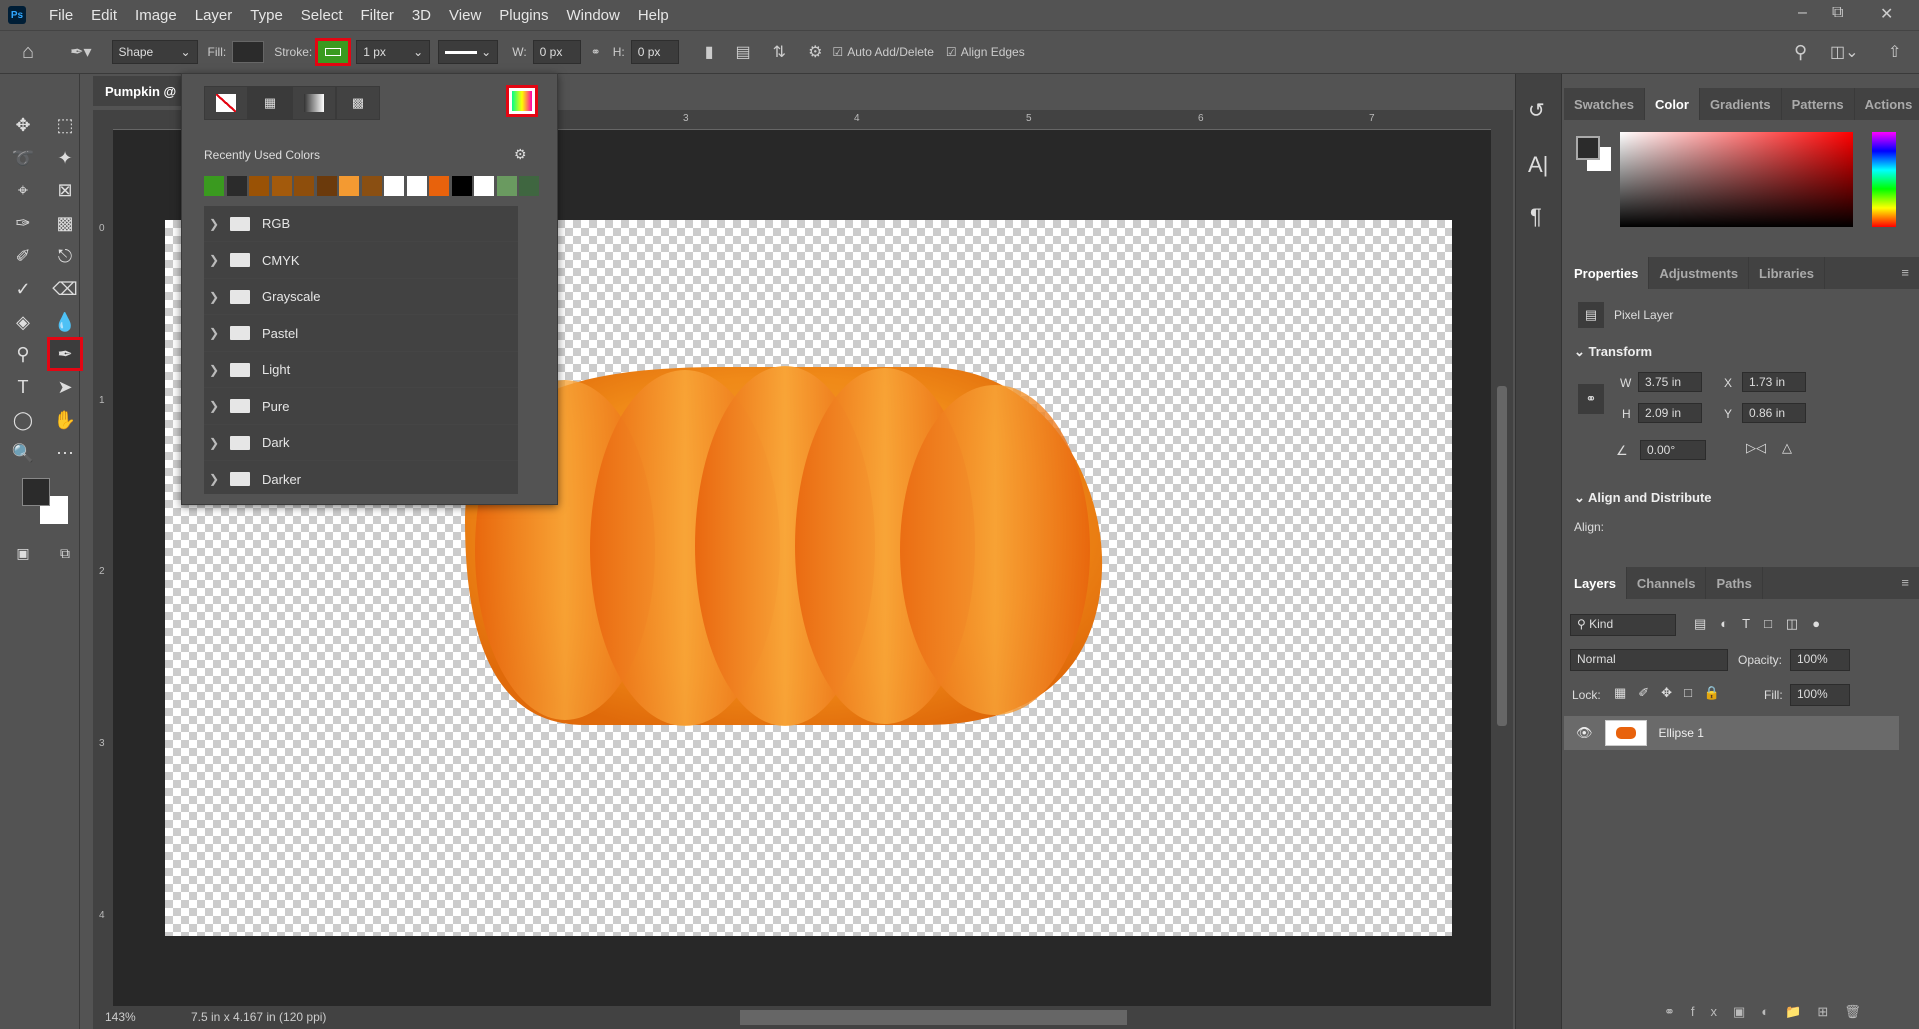 Image resolution: width=1919 pixels, height=1029 pixels. What do you see at coordinates (1667, 583) in the screenshot?
I see `tab-channels: Channels` at bounding box center [1667, 583].